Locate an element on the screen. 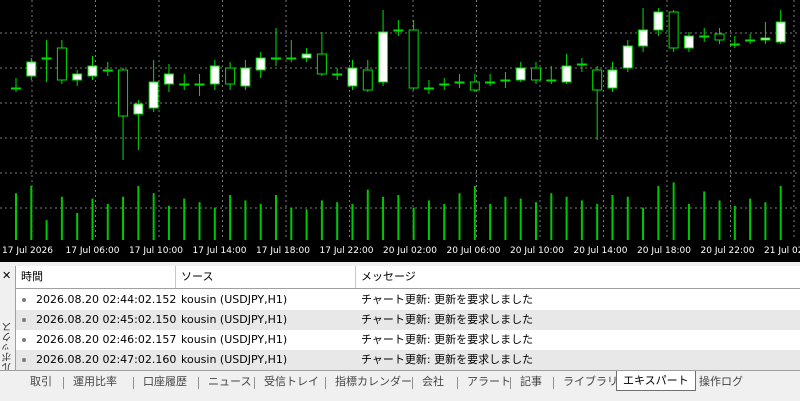  x-axis-tick-label: 17 Jul 22:00 is located at coordinates (347, 251).